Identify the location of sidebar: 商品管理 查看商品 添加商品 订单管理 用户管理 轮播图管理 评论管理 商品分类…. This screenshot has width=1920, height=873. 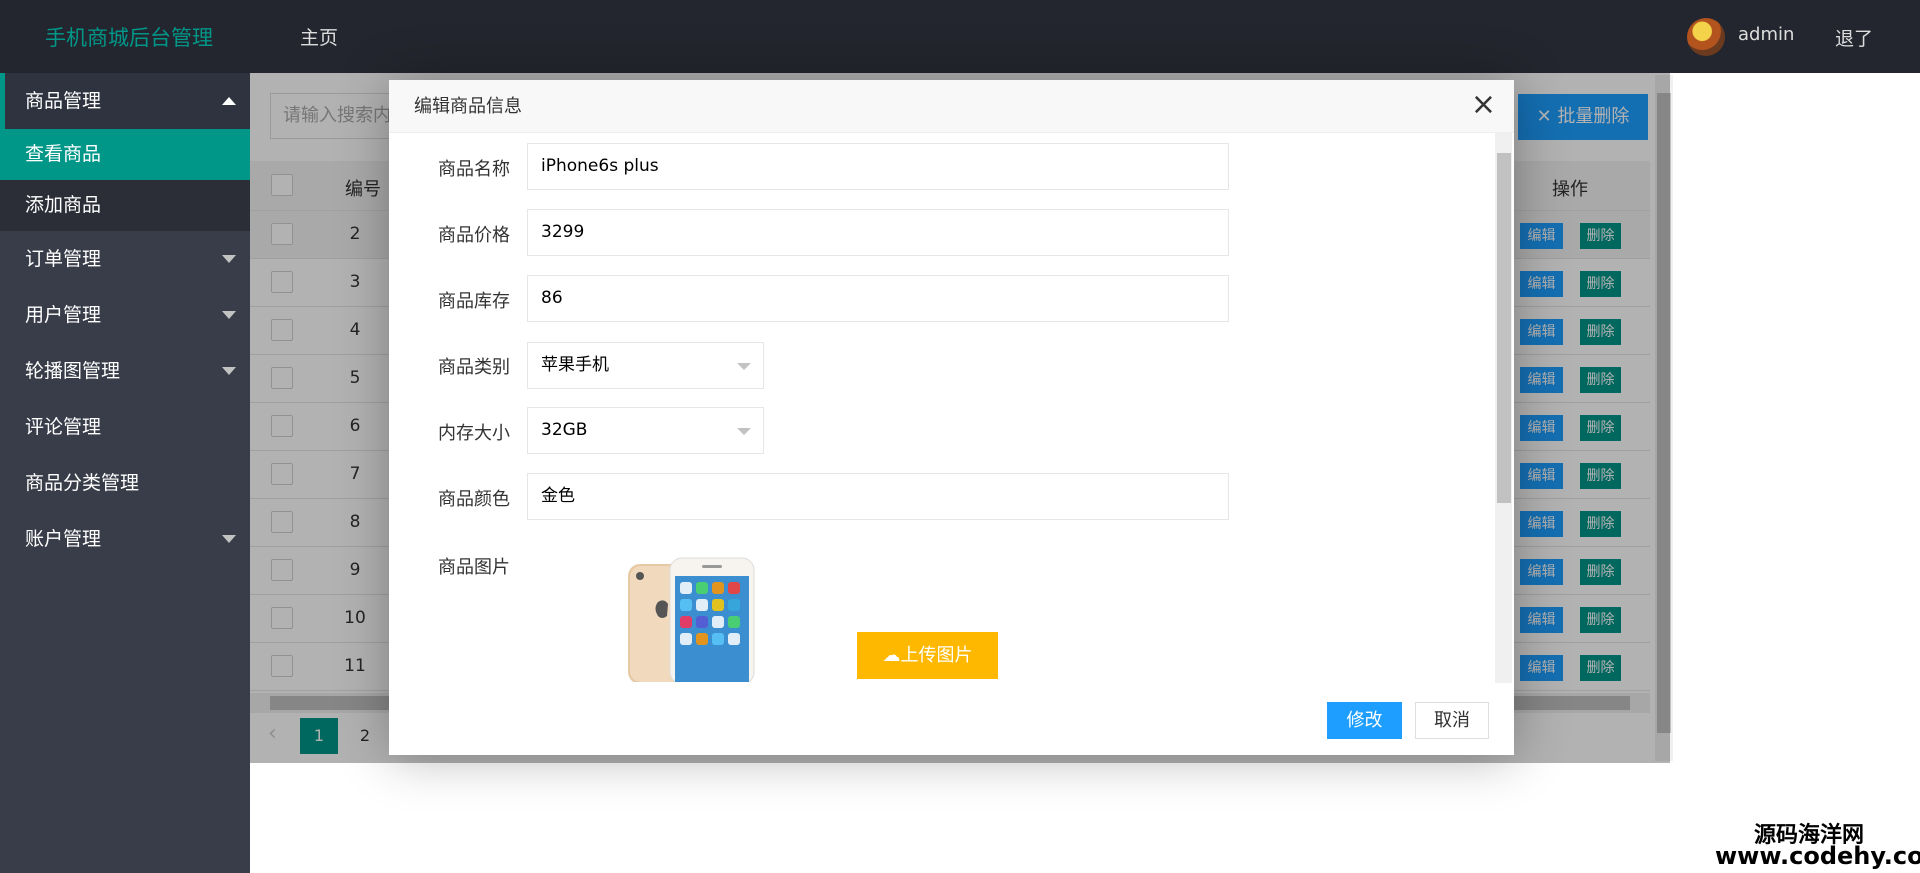
(125, 473).